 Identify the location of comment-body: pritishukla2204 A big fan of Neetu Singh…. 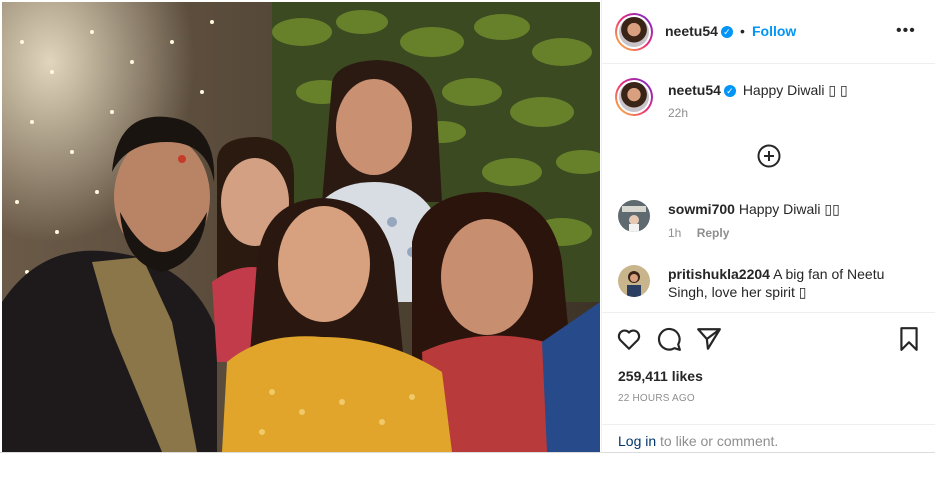
(795, 283).